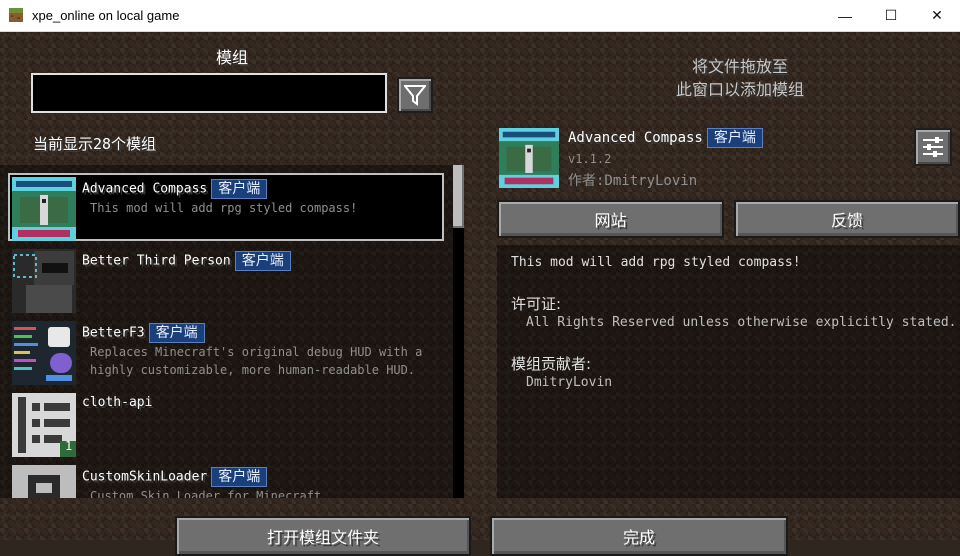 The height and width of the screenshot is (556, 960). I want to click on drop-hint-line-2: 此窗口以添加模组, so click(739, 89).